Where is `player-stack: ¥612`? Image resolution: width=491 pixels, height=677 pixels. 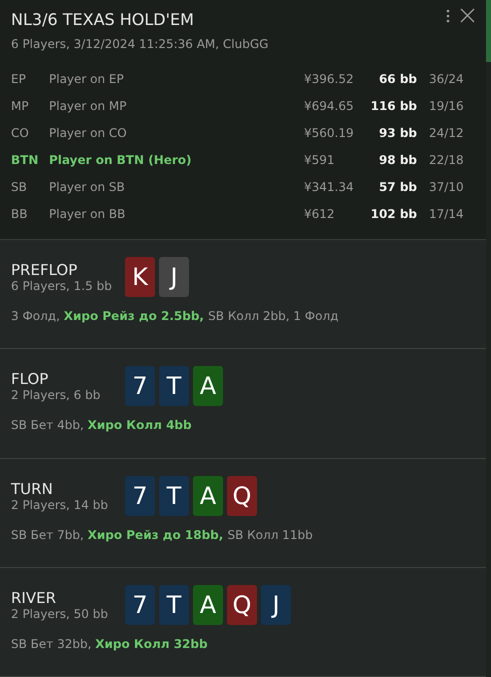 player-stack: ¥612 is located at coordinates (320, 213).